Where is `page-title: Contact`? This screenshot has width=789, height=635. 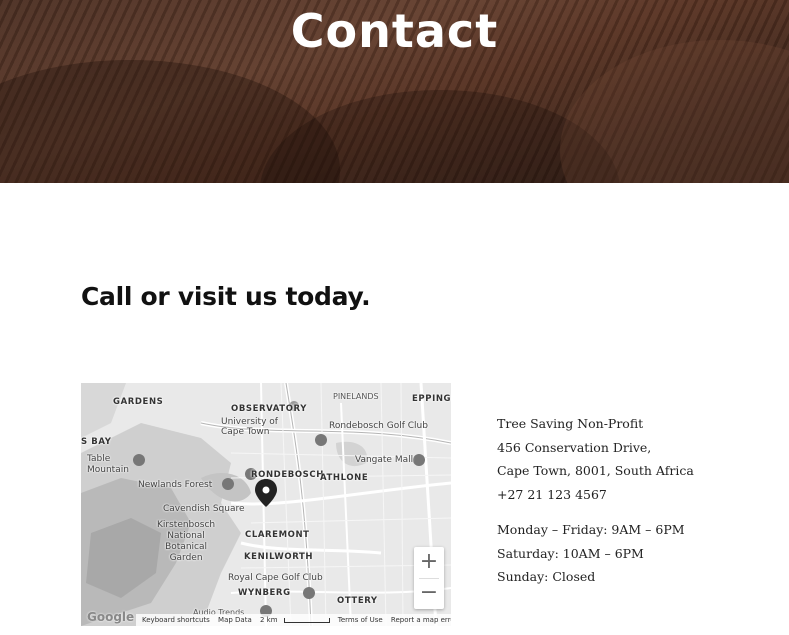
page-title: Contact is located at coordinates (394, 31).